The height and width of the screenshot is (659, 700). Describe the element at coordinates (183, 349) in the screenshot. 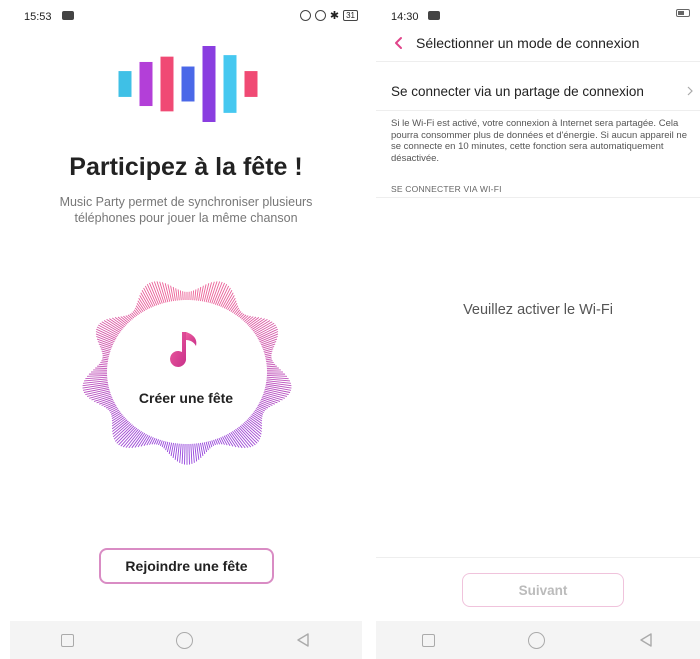

I see `music-note-icon` at that location.